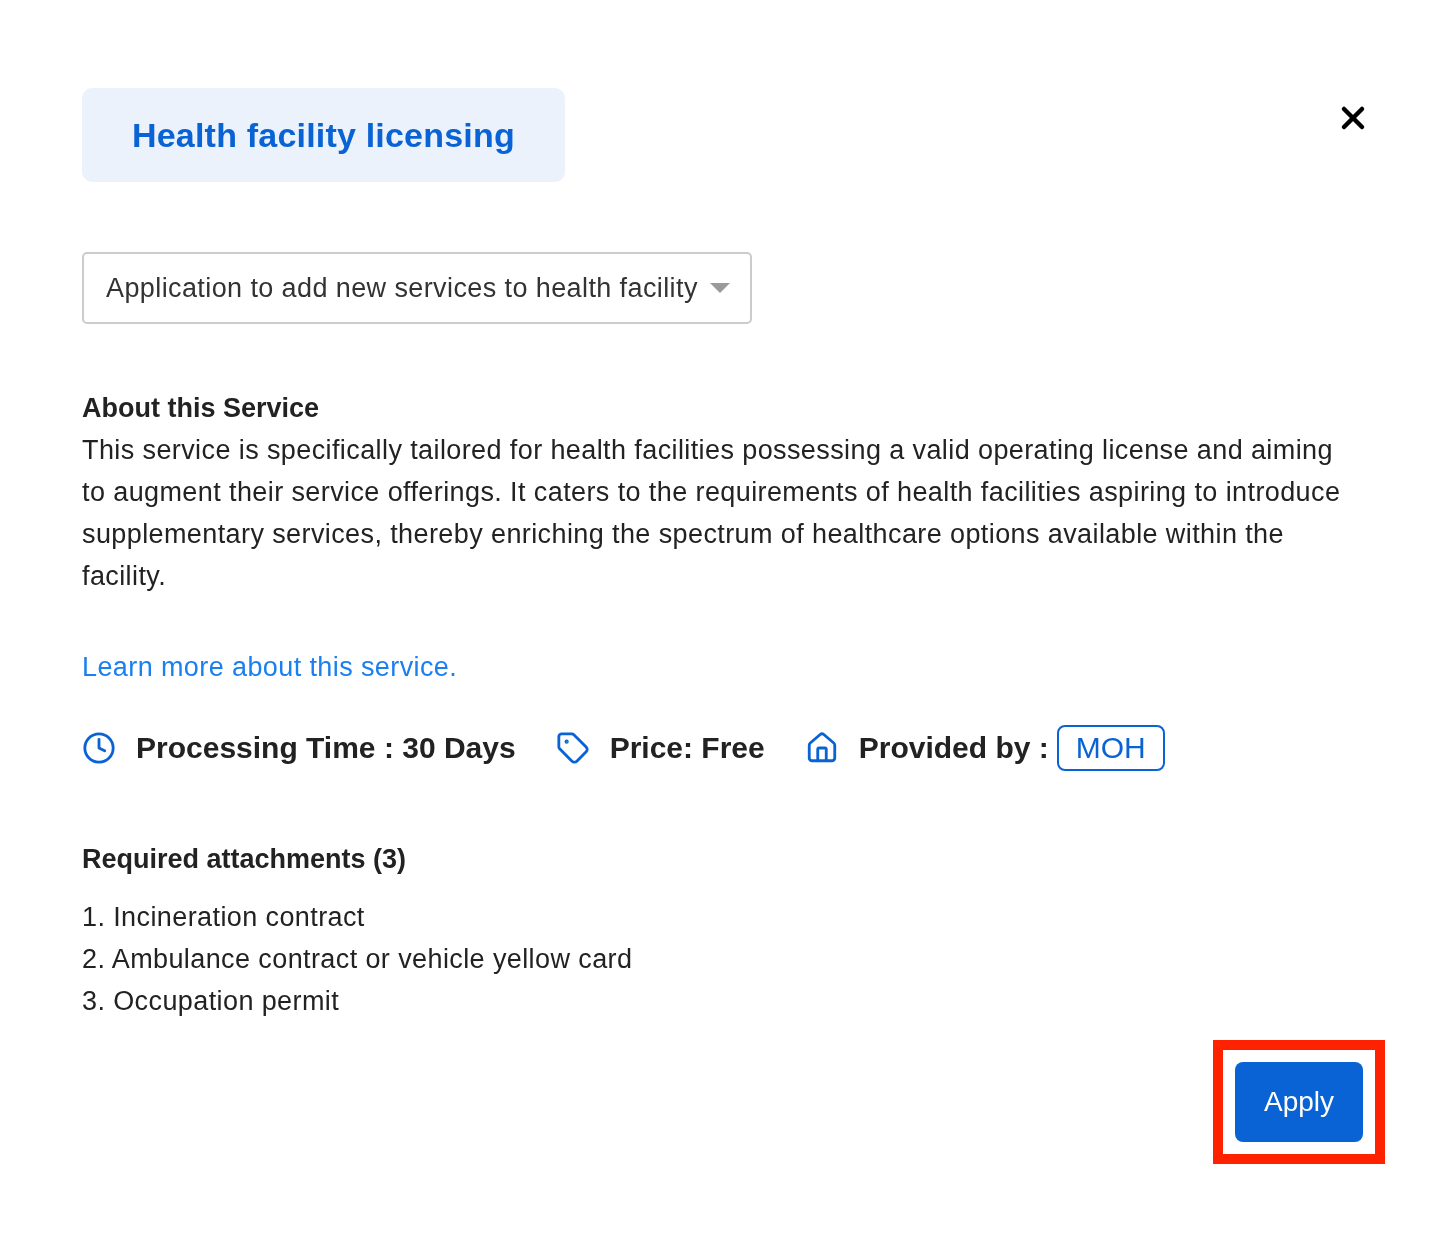 The image size is (1436, 1236). What do you see at coordinates (326, 748) in the screenshot?
I see `detail-text: Processing Time : 30 Days` at bounding box center [326, 748].